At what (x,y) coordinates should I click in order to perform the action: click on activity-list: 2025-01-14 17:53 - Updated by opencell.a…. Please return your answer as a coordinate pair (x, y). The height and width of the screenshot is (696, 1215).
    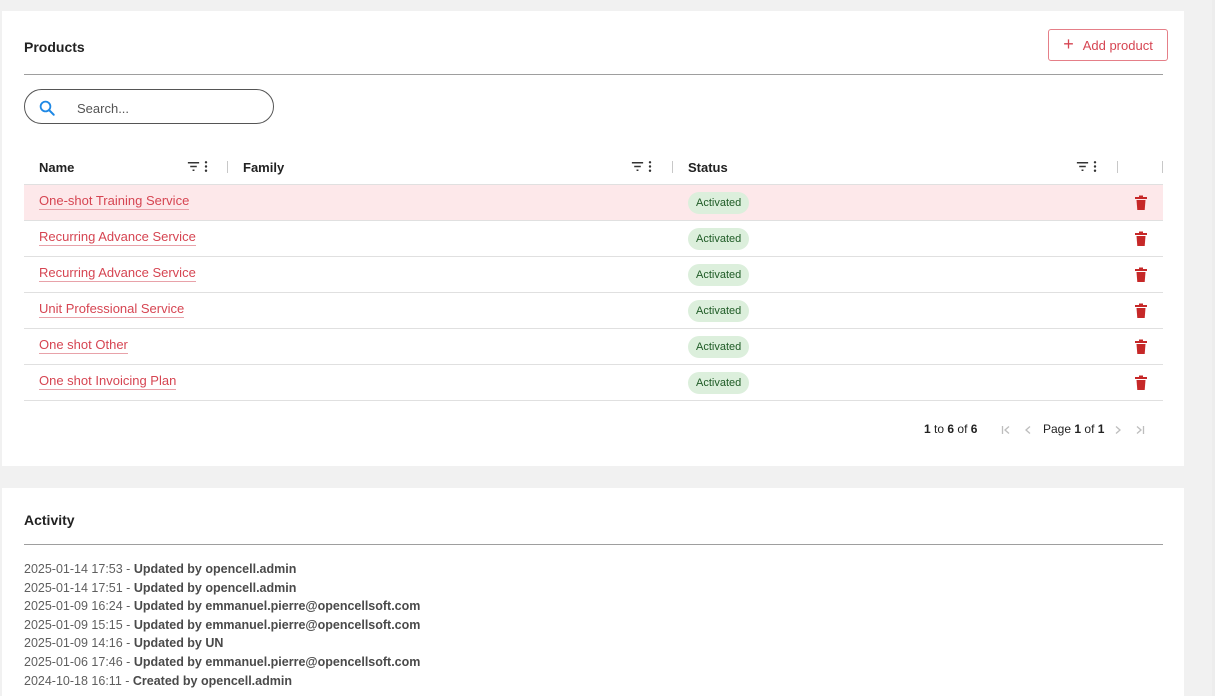
    Looking at the image, I should click on (222, 625).